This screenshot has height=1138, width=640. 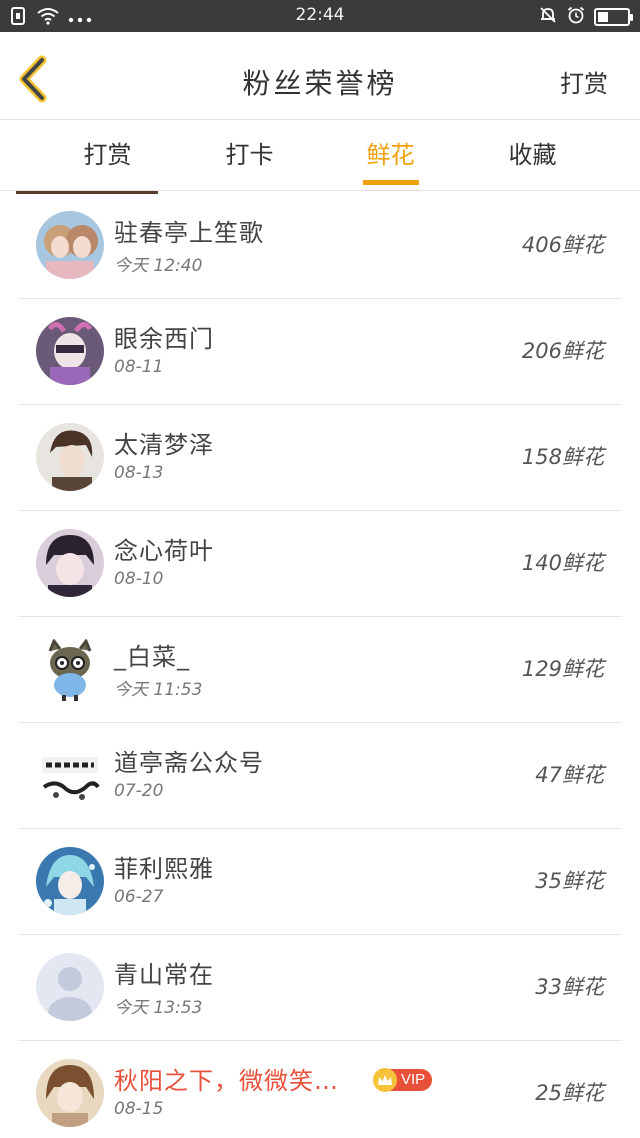 What do you see at coordinates (320, 882) in the screenshot?
I see `list-item: 菲利熙雅 06-27 35鲜花` at bounding box center [320, 882].